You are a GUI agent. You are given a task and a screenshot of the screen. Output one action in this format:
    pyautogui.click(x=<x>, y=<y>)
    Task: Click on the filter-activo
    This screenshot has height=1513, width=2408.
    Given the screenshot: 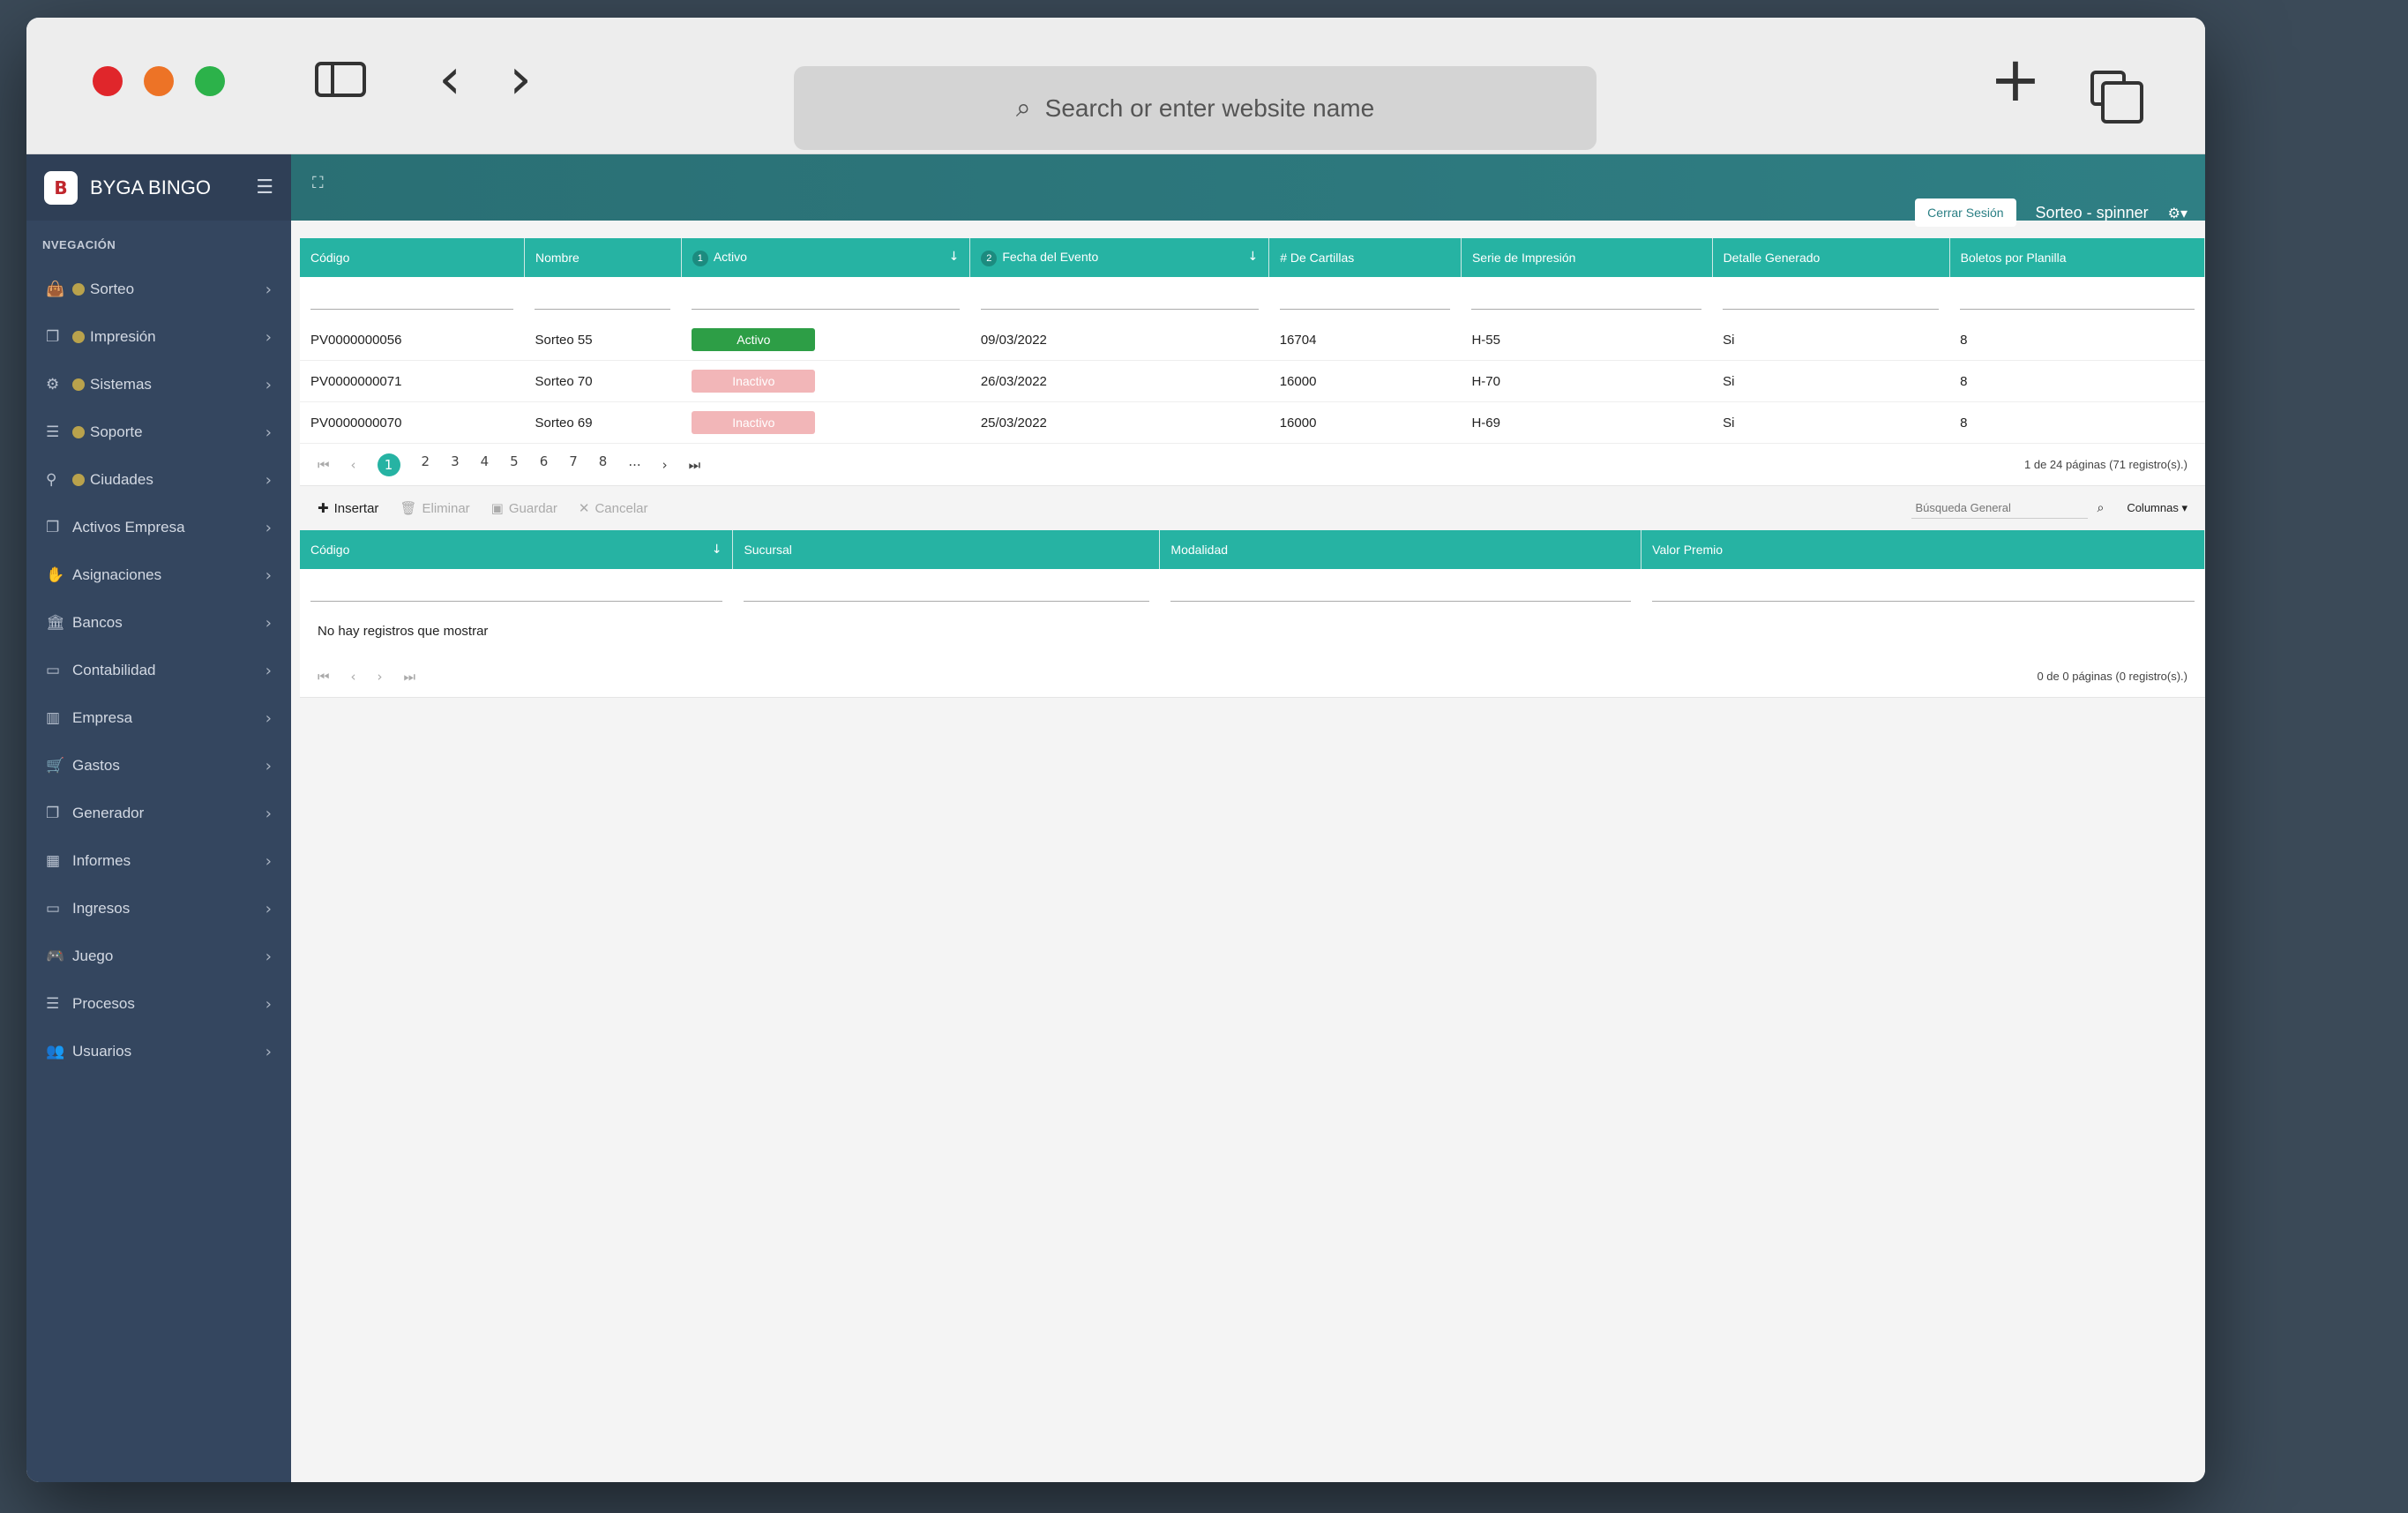 What is the action you would take?
    pyautogui.click(x=825, y=298)
    